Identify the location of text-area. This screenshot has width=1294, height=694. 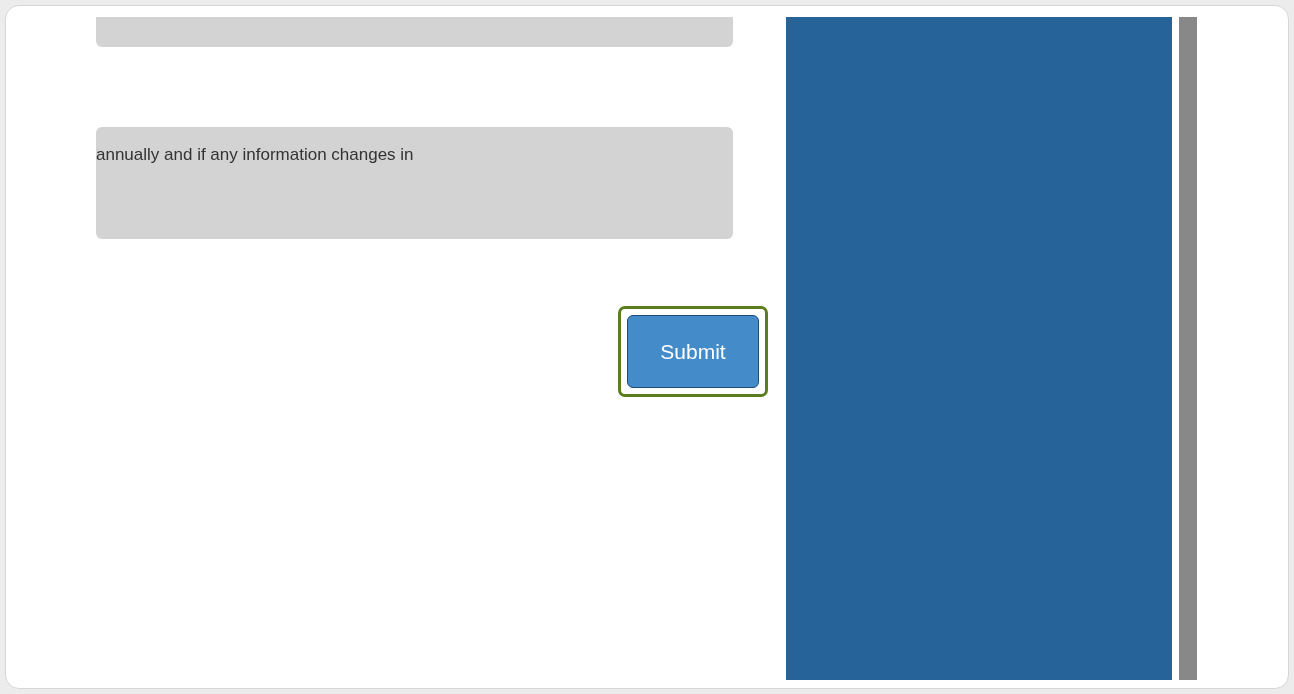
(414, 32).